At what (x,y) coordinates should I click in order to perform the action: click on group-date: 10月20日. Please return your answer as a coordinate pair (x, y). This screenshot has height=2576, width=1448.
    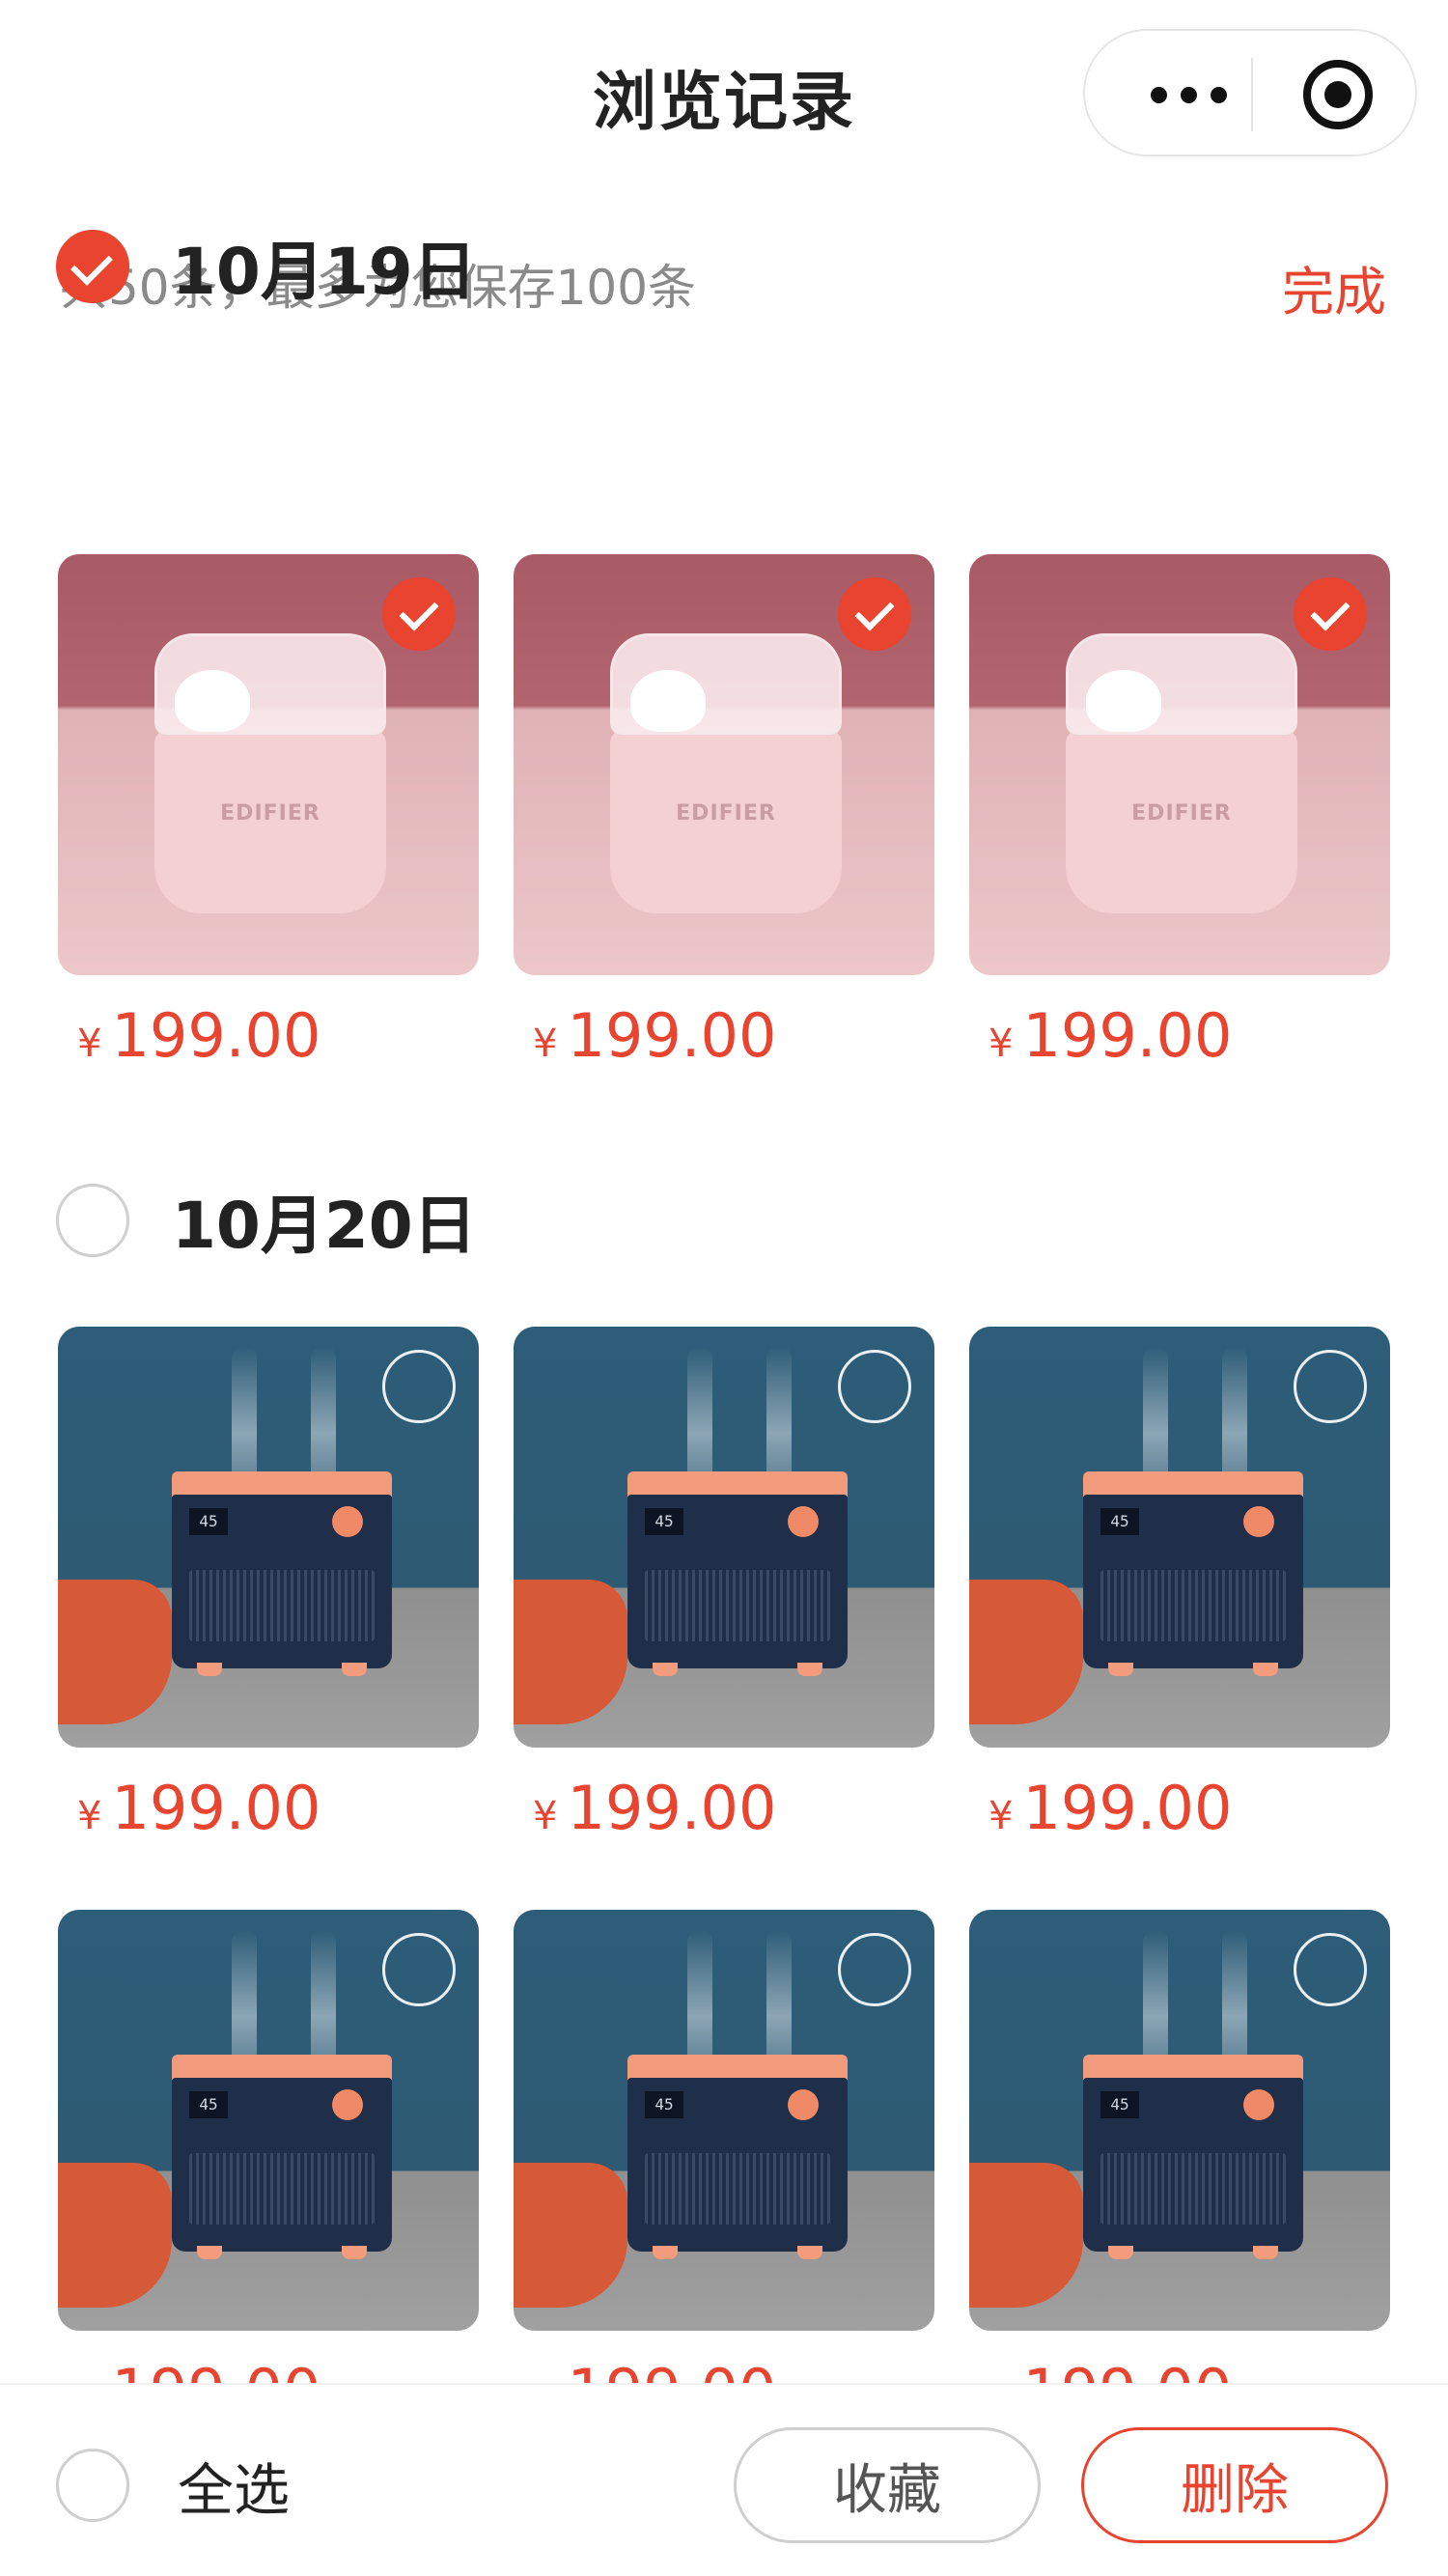
    Looking at the image, I should click on (325, 1226).